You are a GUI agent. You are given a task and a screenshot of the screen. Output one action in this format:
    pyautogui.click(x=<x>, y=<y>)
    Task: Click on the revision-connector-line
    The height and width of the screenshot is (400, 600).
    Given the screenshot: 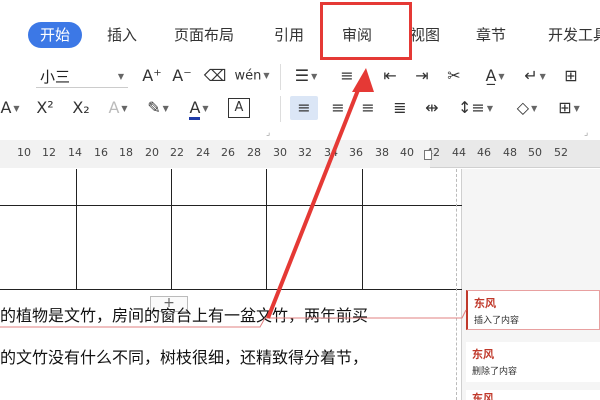 What is the action you would take?
    pyautogui.click(x=233, y=318)
    